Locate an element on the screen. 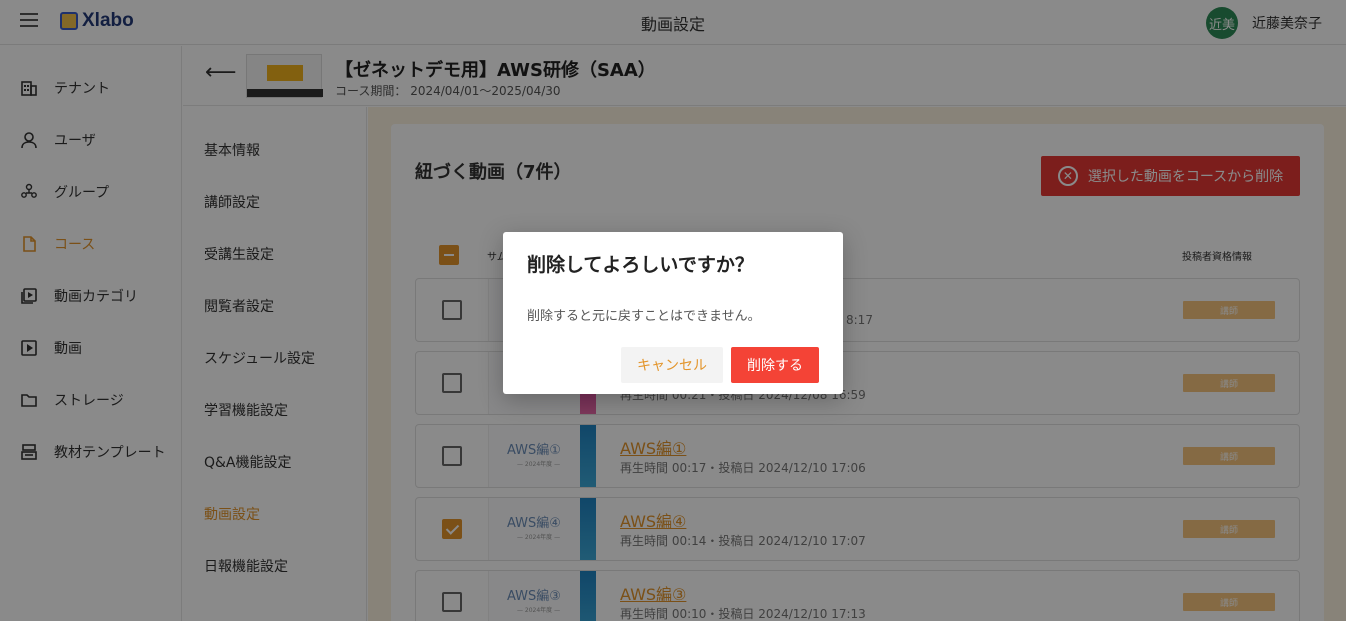  cancel-button: キャンセル is located at coordinates (672, 365).